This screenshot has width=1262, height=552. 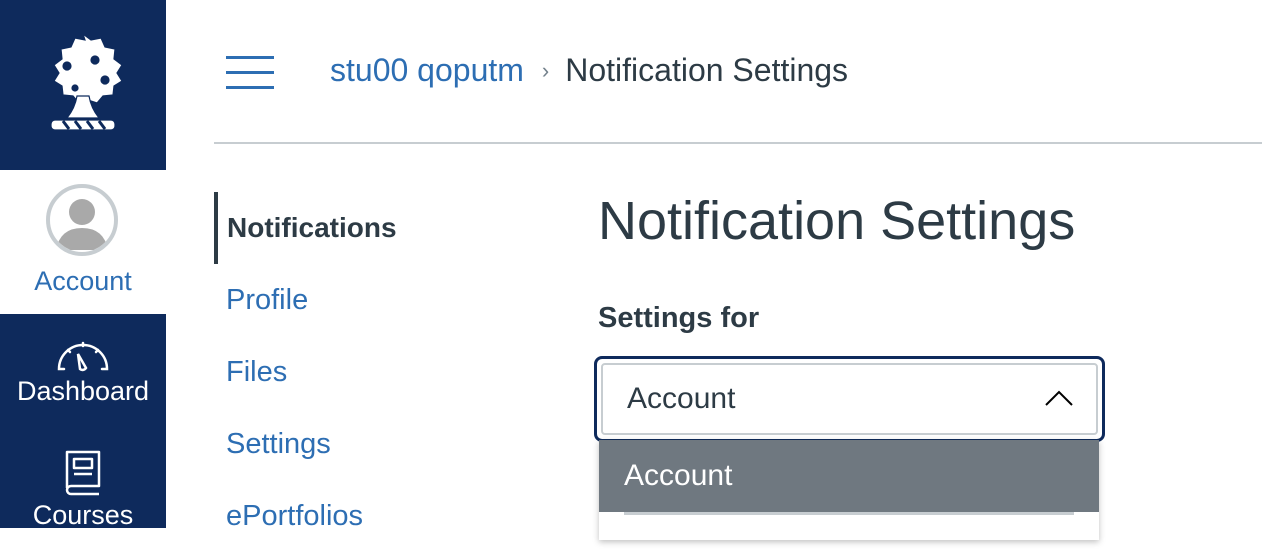 I want to click on breadcrumb: stu00 qoputm › Notification Settings, so click(x=589, y=70).